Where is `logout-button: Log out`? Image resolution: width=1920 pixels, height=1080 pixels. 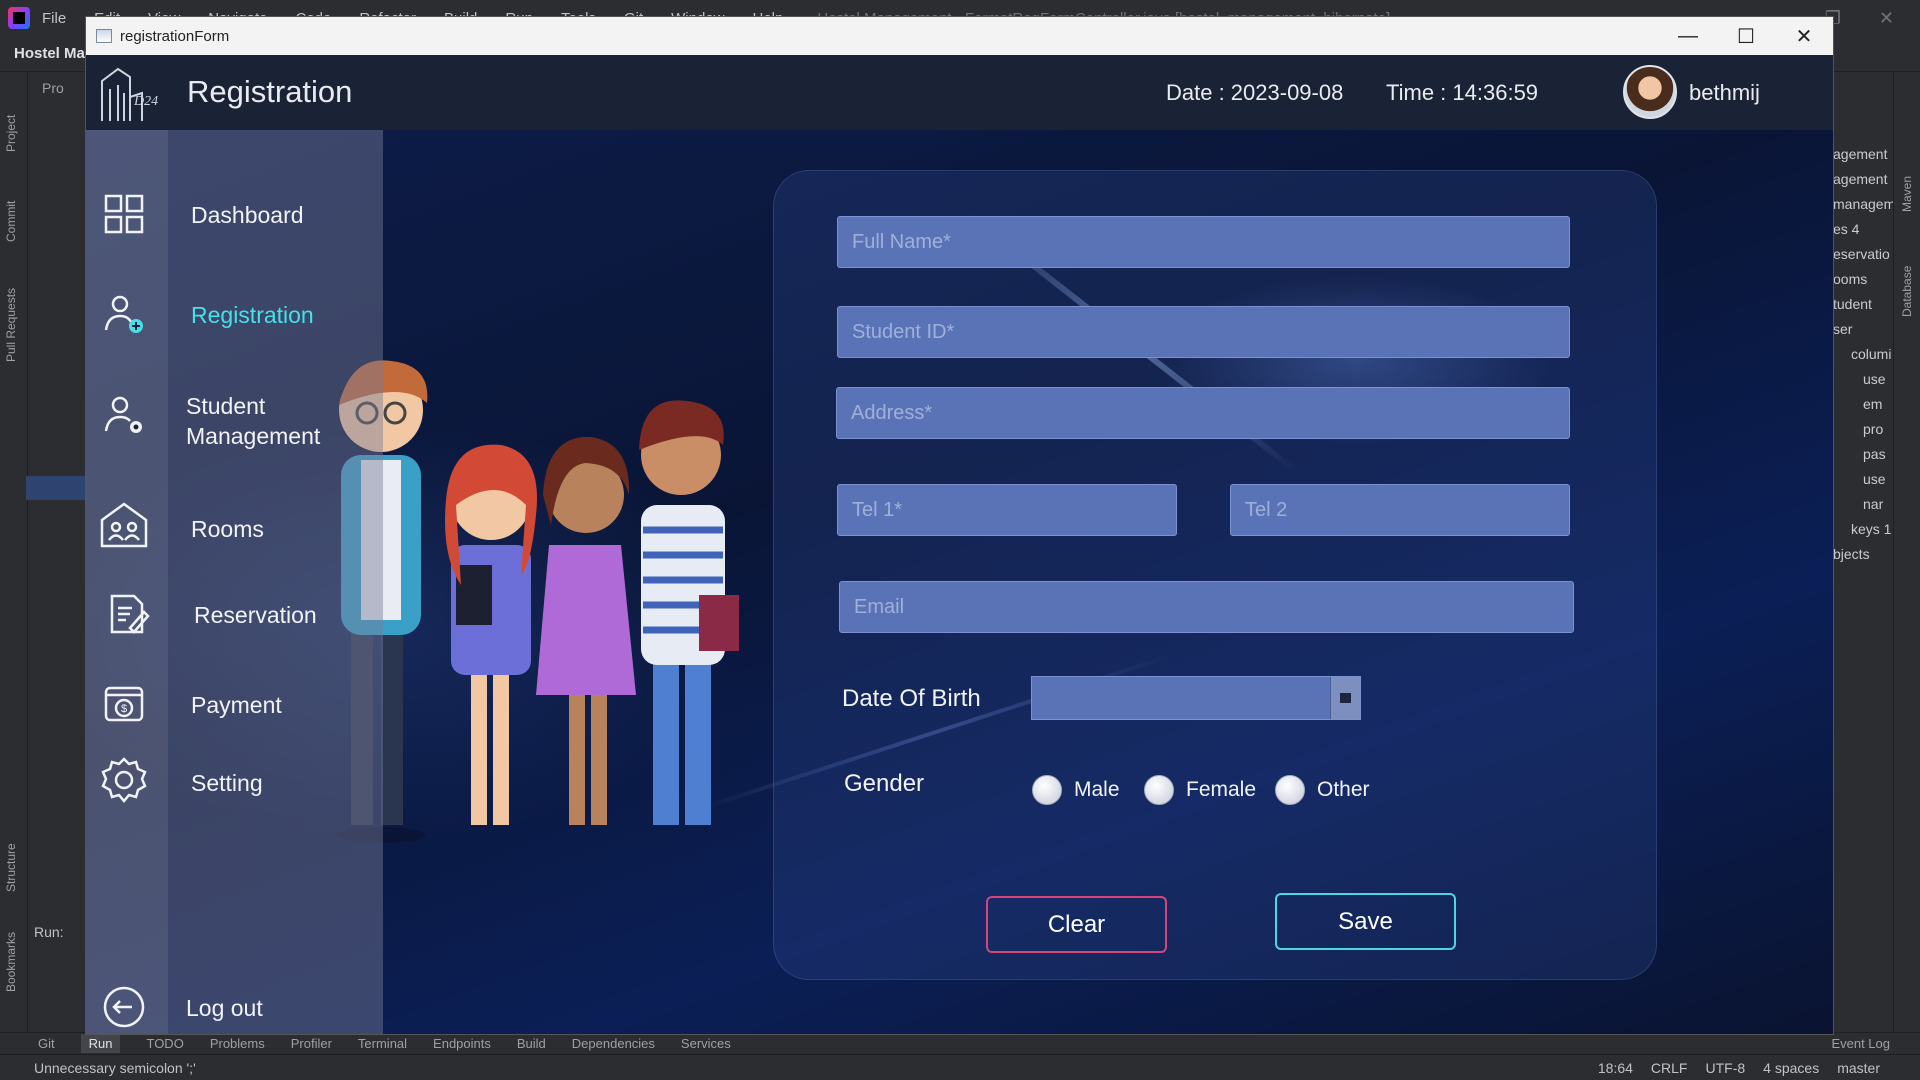 logout-button: Log out is located at coordinates (234, 1004).